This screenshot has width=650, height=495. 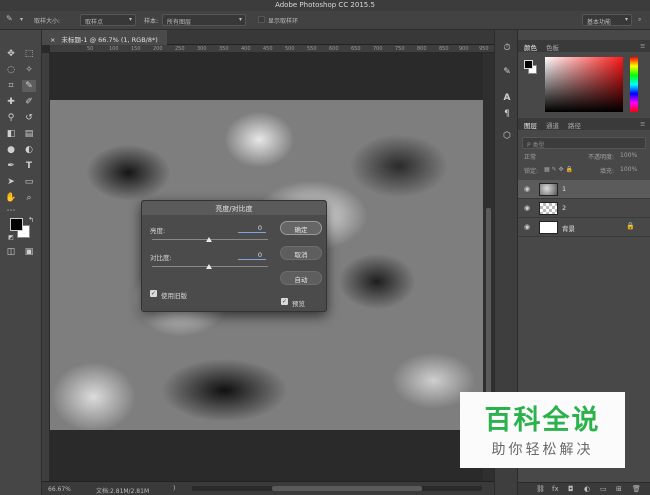 I want to click on paragraph-panel-icon: ¶, so click(x=507, y=114).